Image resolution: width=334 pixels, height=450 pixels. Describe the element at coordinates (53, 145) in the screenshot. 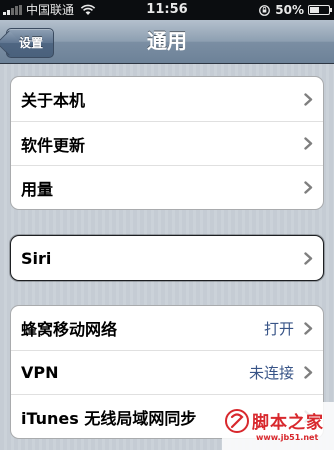

I see `software-update-label: 软件更新` at that location.